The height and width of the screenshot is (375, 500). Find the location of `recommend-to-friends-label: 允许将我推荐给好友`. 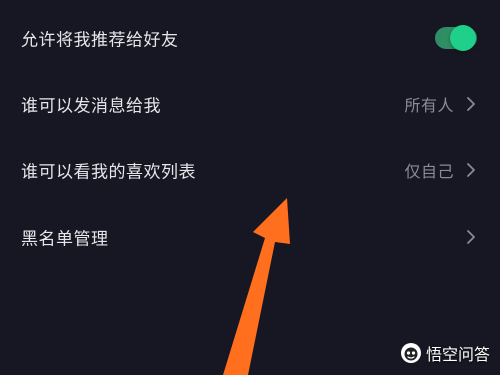

recommend-to-friends-label: 允许将我推荐给好友 is located at coordinates (100, 40).